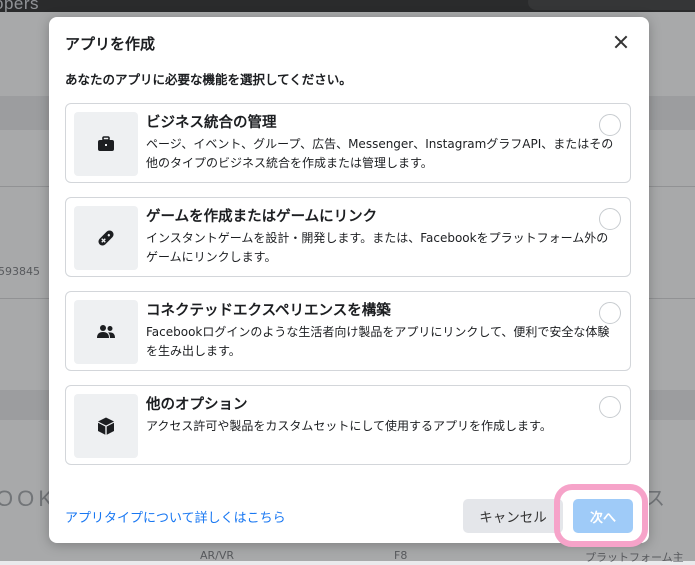 Image resolution: width=695 pixels, height=565 pixels. I want to click on next-button: 次へ, so click(603, 516).